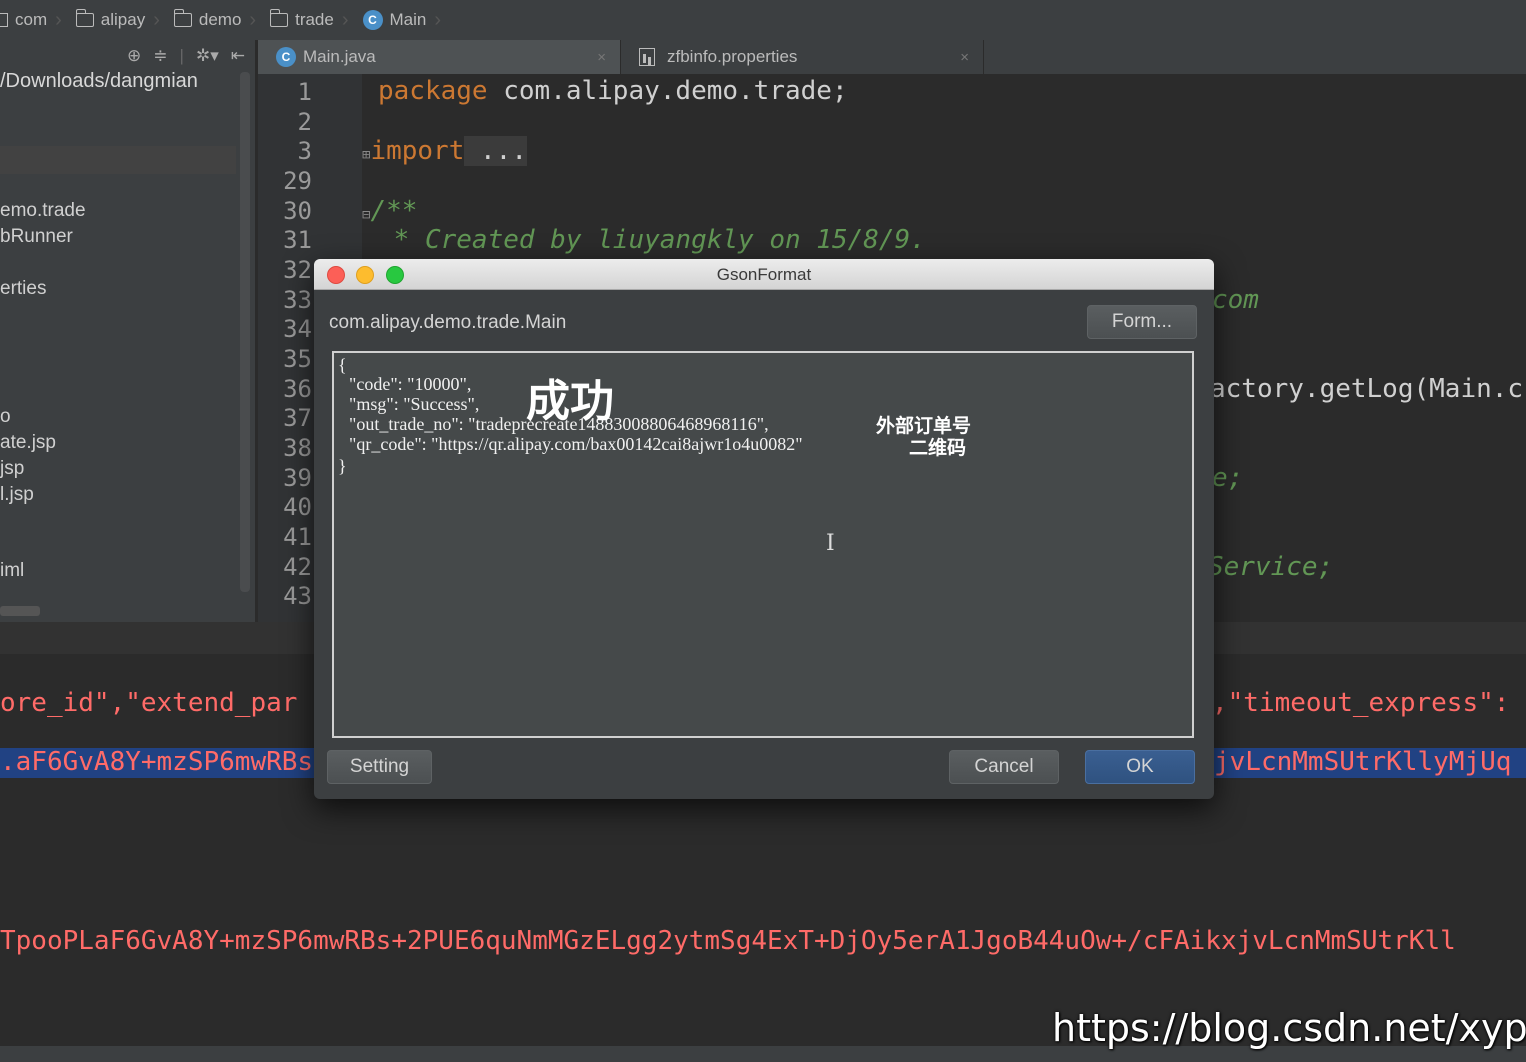  I want to click on cancel-button: Cancel, so click(1004, 767).